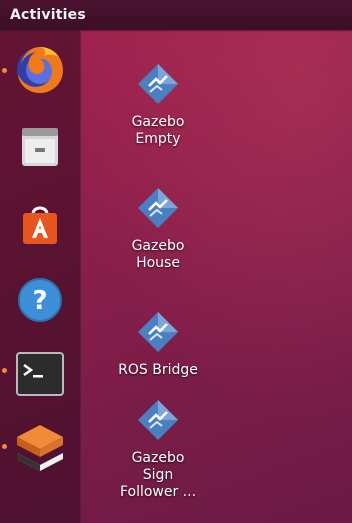 Image resolution: width=352 pixels, height=523 pixels. I want to click on activities-button: Activities, so click(48, 15).